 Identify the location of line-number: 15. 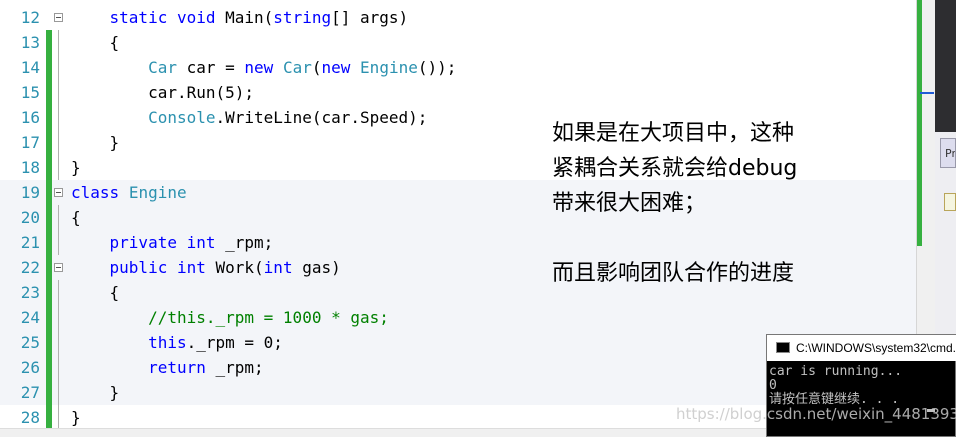
(30, 92).